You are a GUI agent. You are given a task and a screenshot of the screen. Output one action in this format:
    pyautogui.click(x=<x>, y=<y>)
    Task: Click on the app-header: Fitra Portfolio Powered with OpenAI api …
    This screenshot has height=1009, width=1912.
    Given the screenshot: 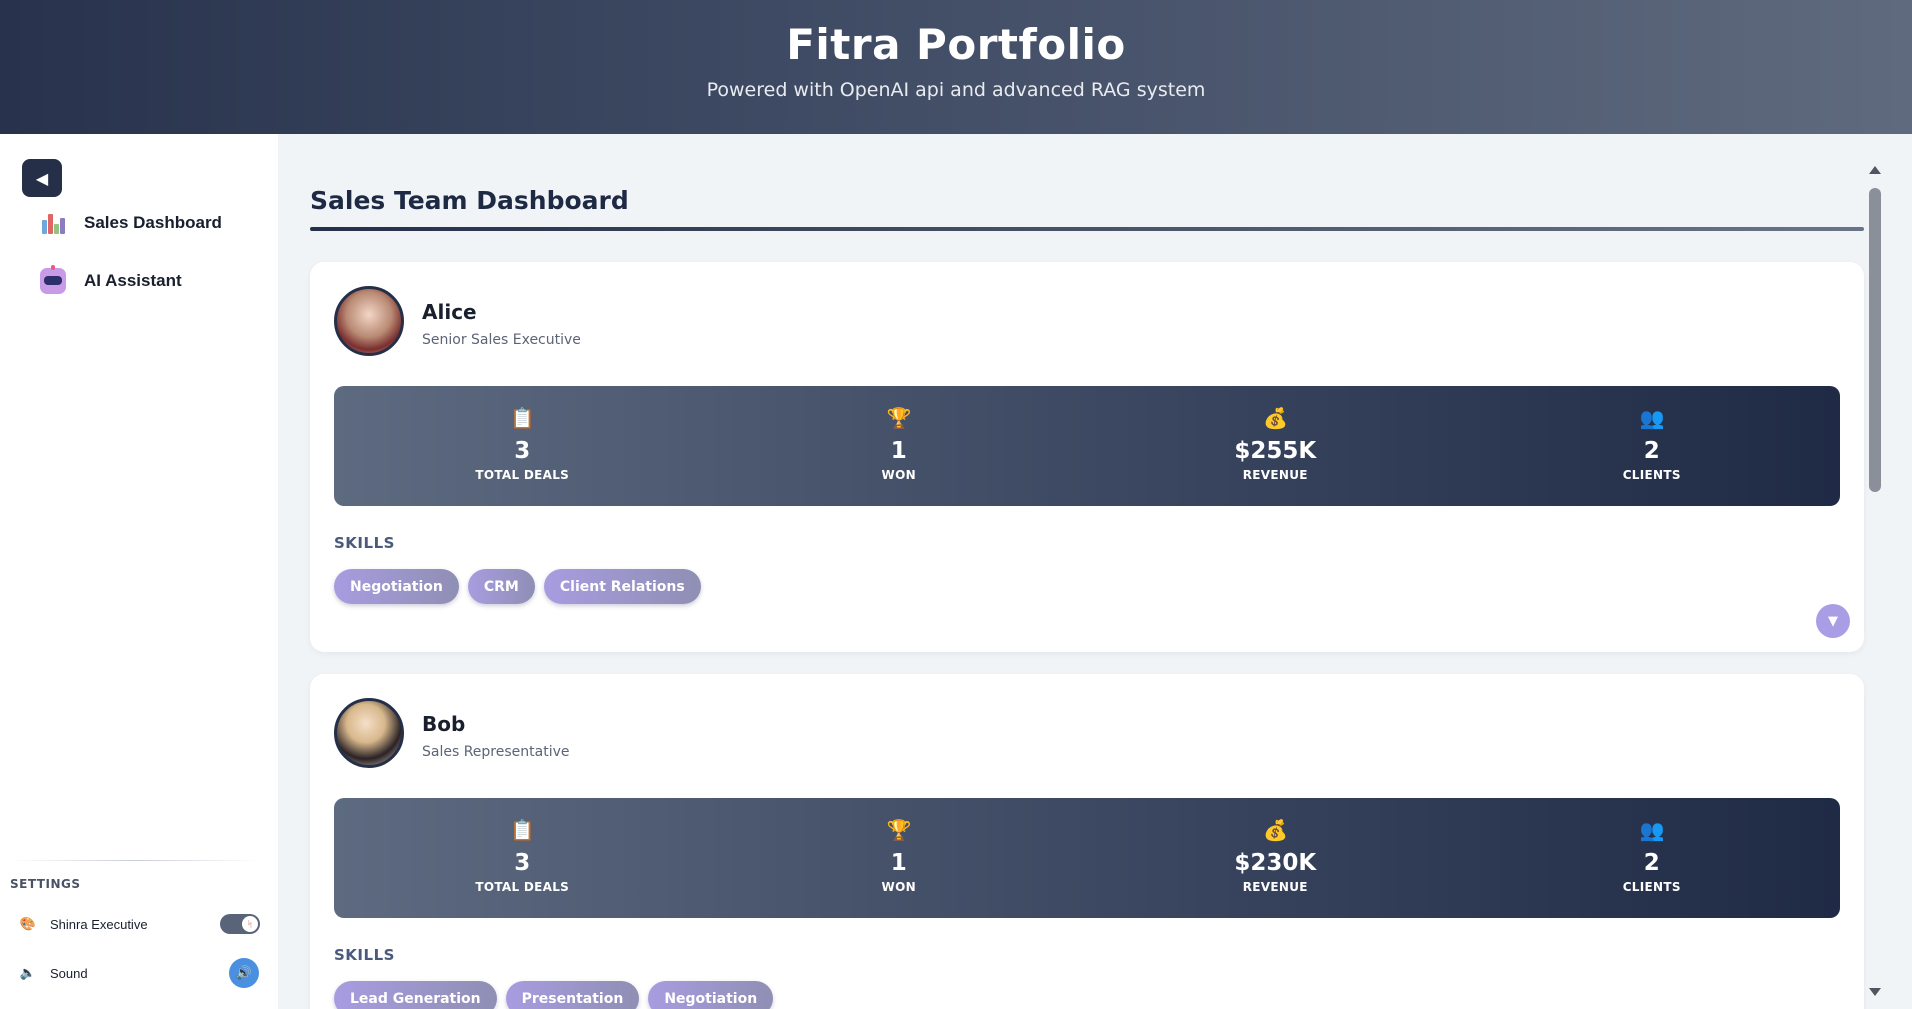 What is the action you would take?
    pyautogui.click(x=956, y=67)
    